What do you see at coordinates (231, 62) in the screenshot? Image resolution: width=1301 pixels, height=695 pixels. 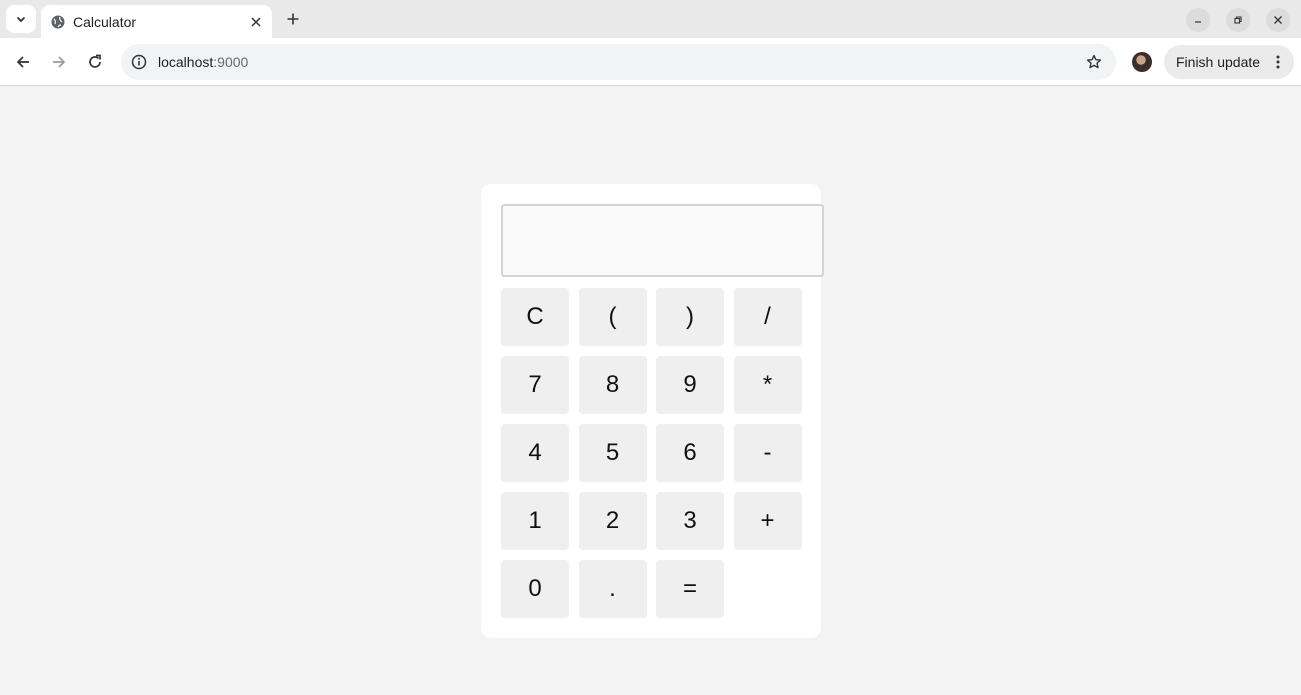 I see `url-port: :9000` at bounding box center [231, 62].